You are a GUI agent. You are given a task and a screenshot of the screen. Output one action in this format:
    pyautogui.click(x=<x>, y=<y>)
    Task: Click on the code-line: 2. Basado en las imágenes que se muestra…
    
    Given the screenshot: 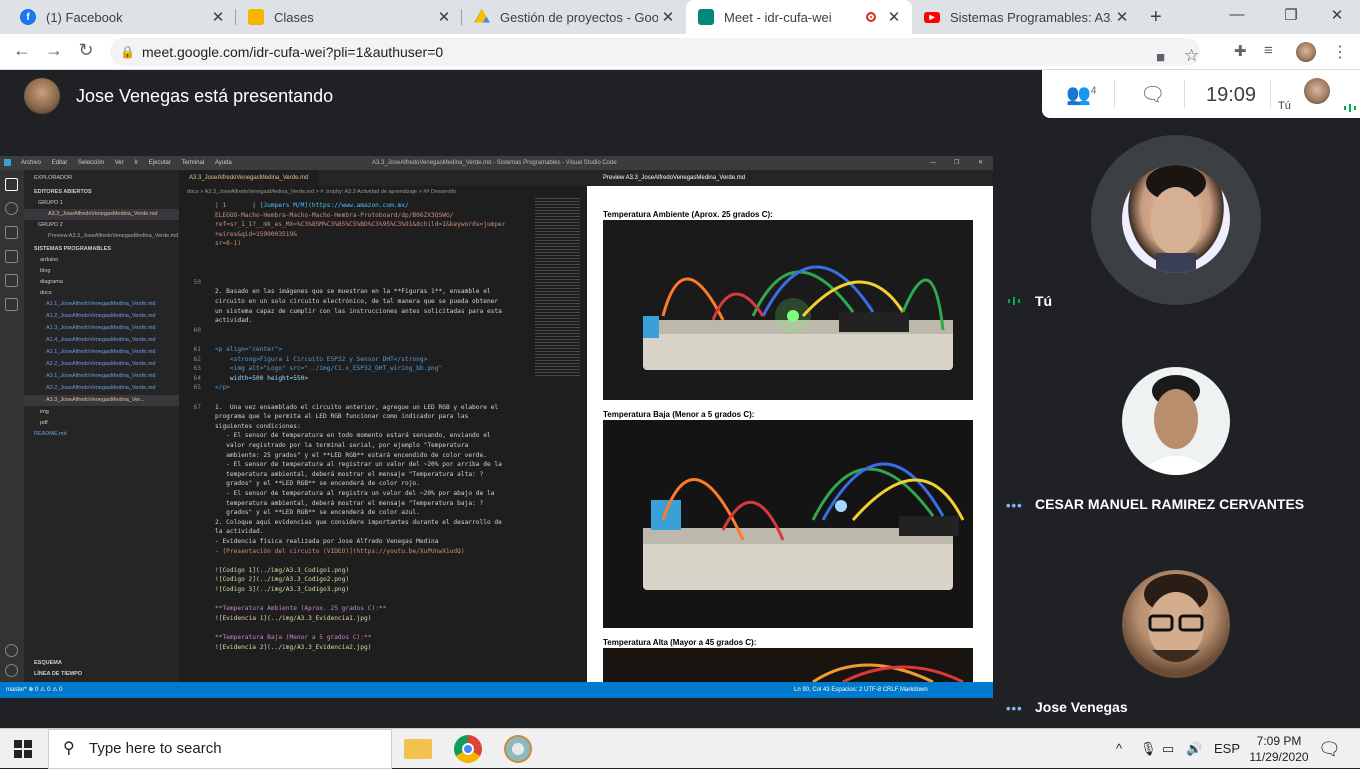 What is the action you would take?
    pyautogui.click(x=353, y=291)
    